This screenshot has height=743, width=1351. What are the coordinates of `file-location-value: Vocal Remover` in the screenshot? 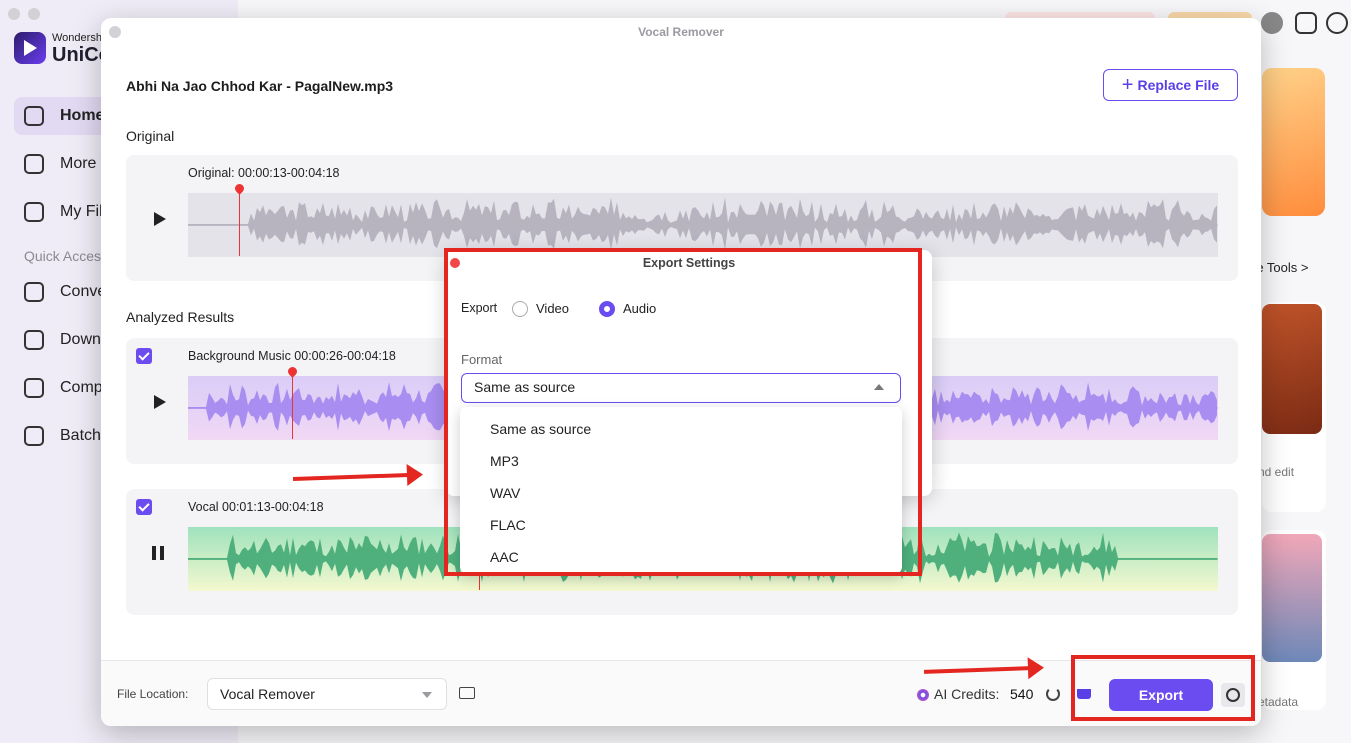 It's located at (267, 694).